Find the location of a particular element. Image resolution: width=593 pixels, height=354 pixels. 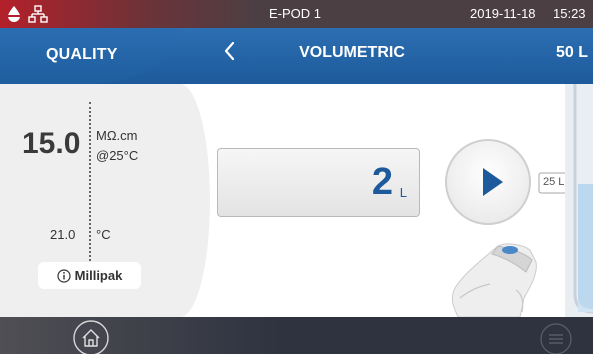

info-icon is located at coordinates (64, 275).